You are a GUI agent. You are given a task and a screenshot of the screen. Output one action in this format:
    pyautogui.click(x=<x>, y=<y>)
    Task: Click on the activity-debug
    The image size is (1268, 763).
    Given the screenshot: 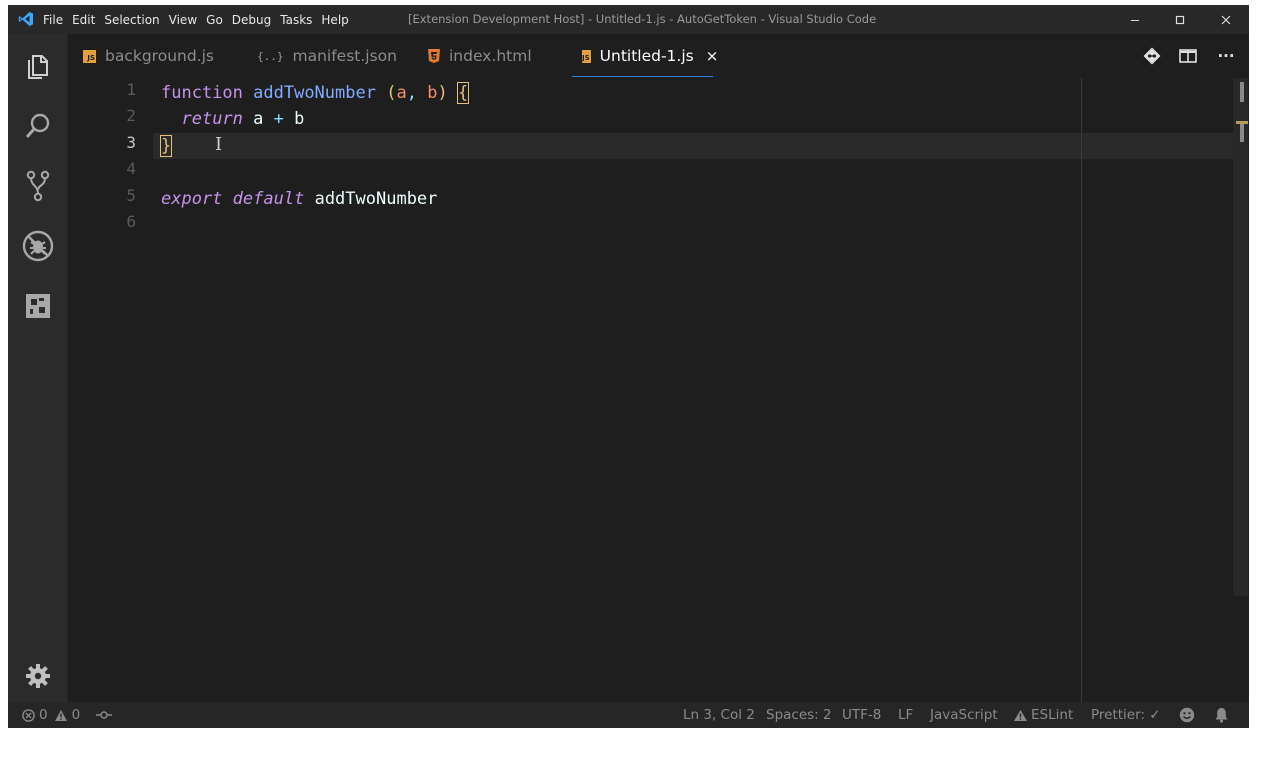 What is the action you would take?
    pyautogui.click(x=37, y=246)
    